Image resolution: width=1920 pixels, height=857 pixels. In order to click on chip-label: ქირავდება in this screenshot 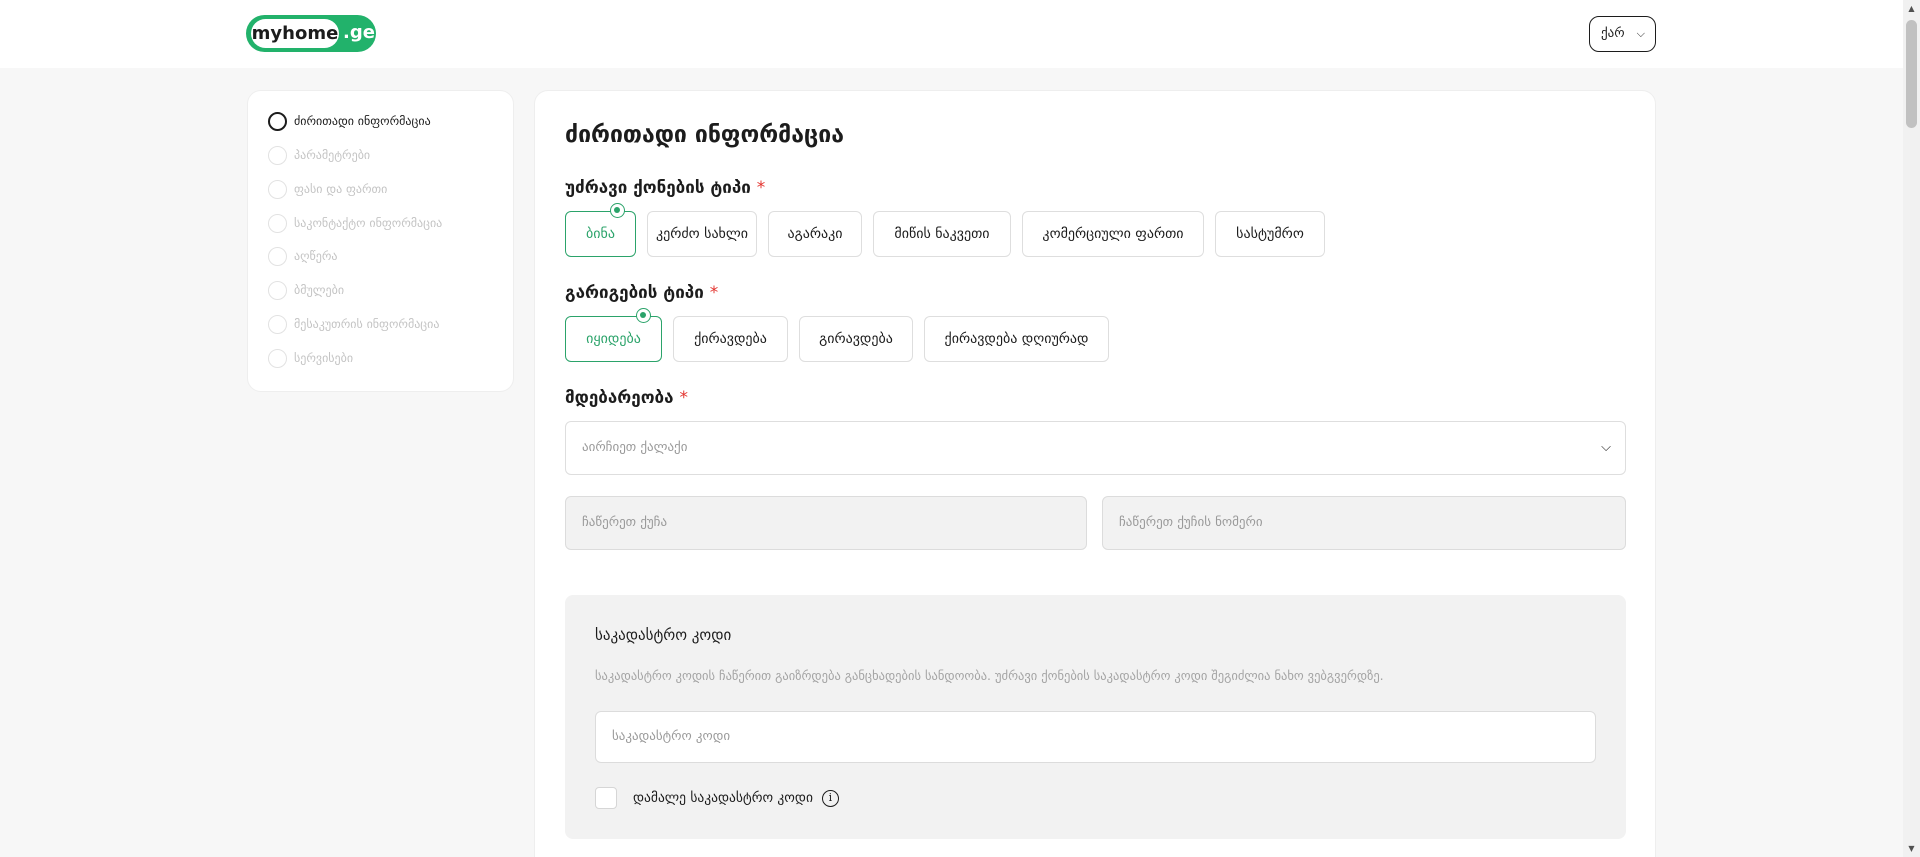, I will do `click(730, 339)`.